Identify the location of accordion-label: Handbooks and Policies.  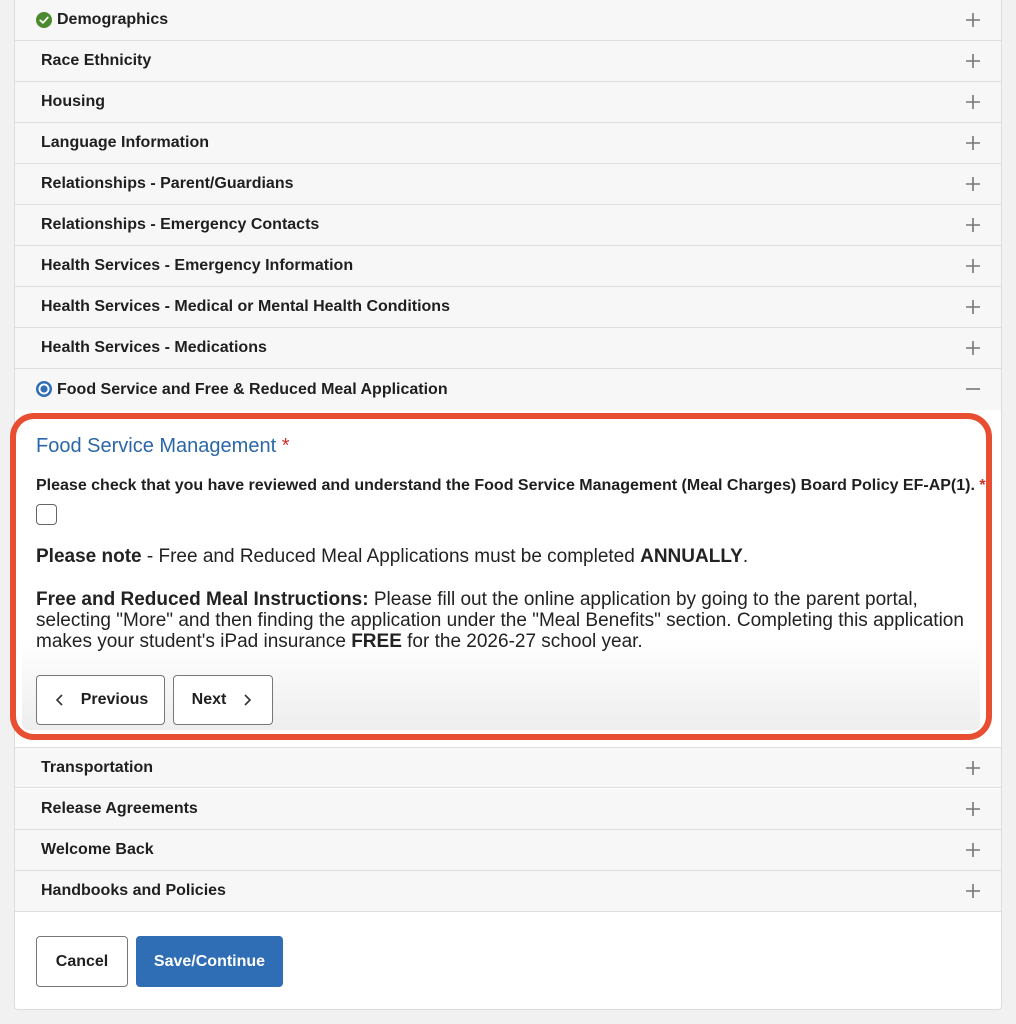
(133, 890).